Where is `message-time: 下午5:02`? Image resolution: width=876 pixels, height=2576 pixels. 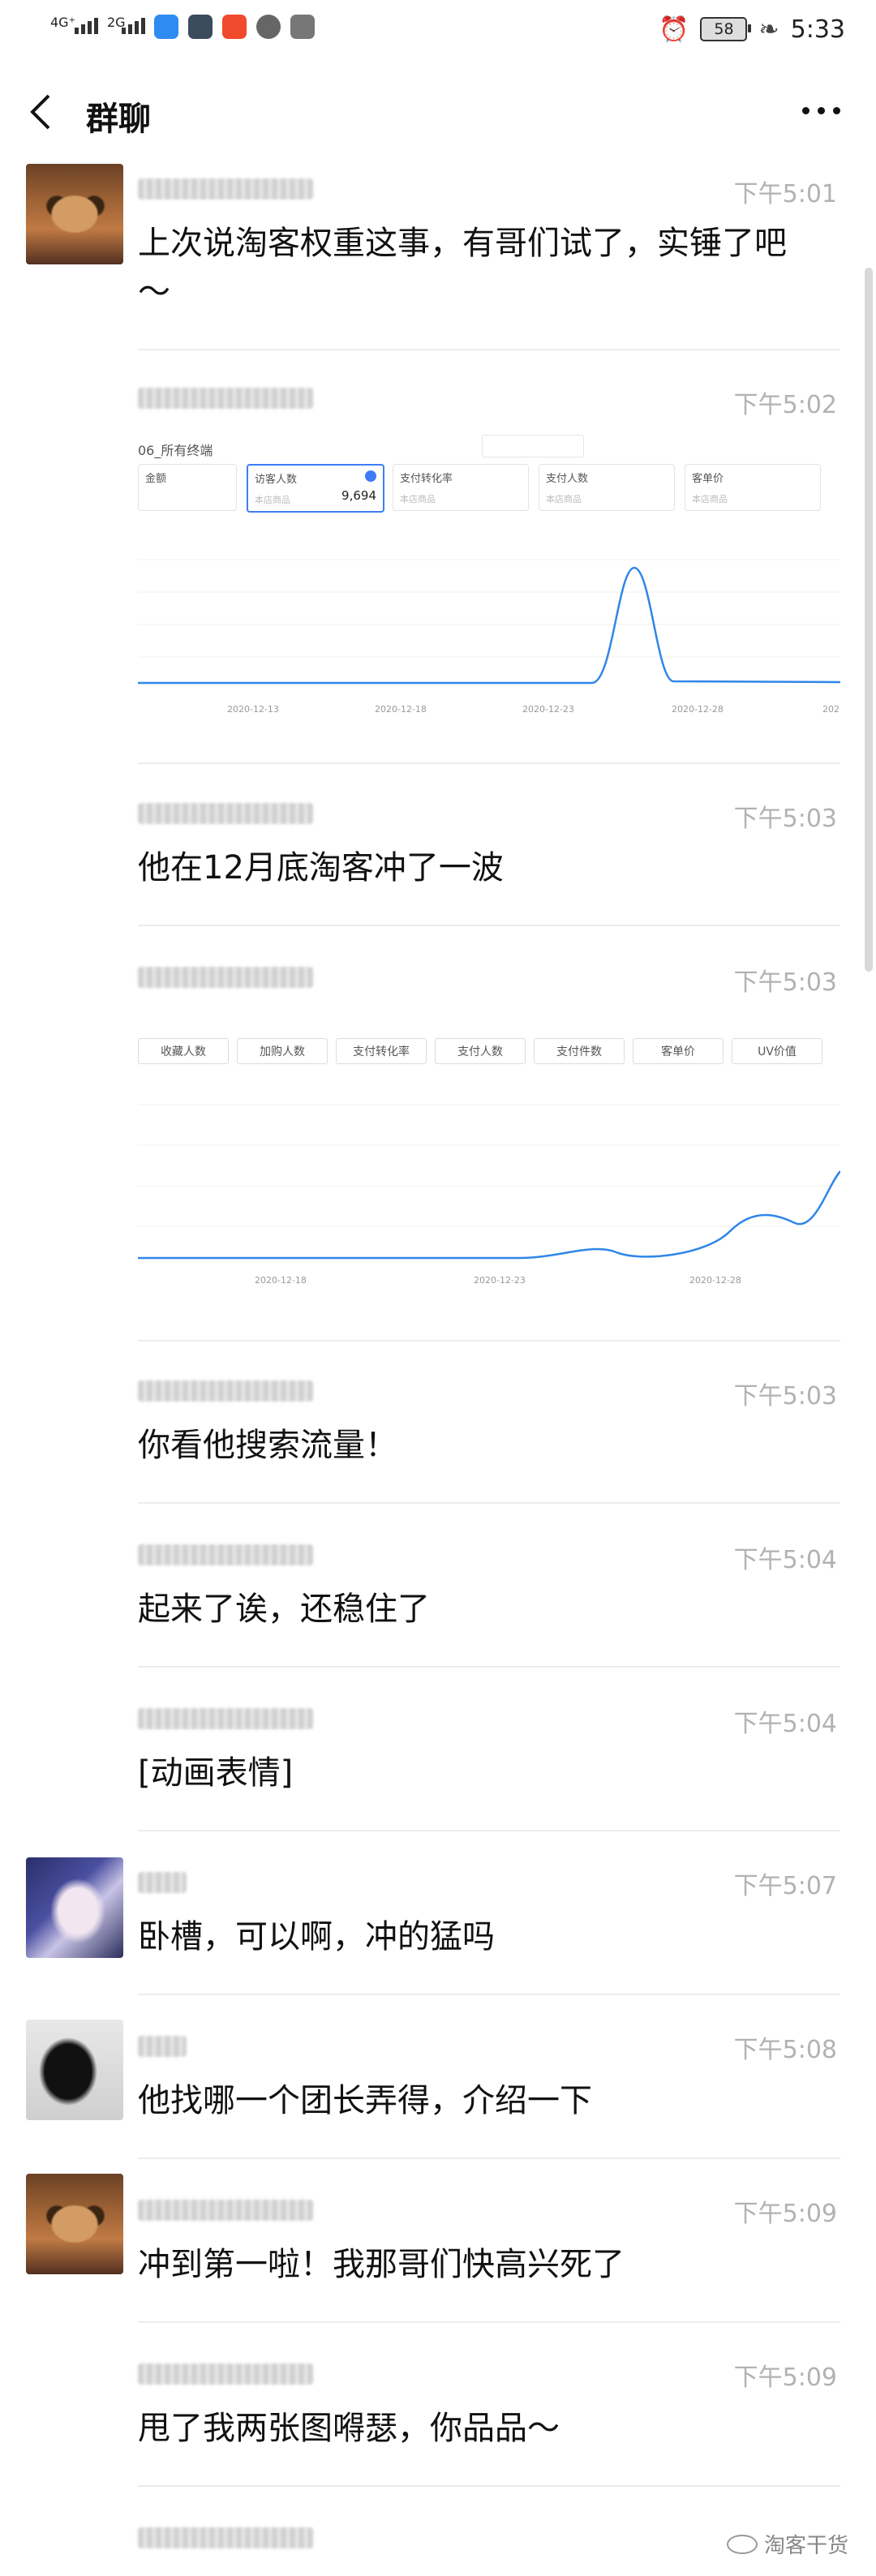
message-time: 下午5:02 is located at coordinates (785, 405).